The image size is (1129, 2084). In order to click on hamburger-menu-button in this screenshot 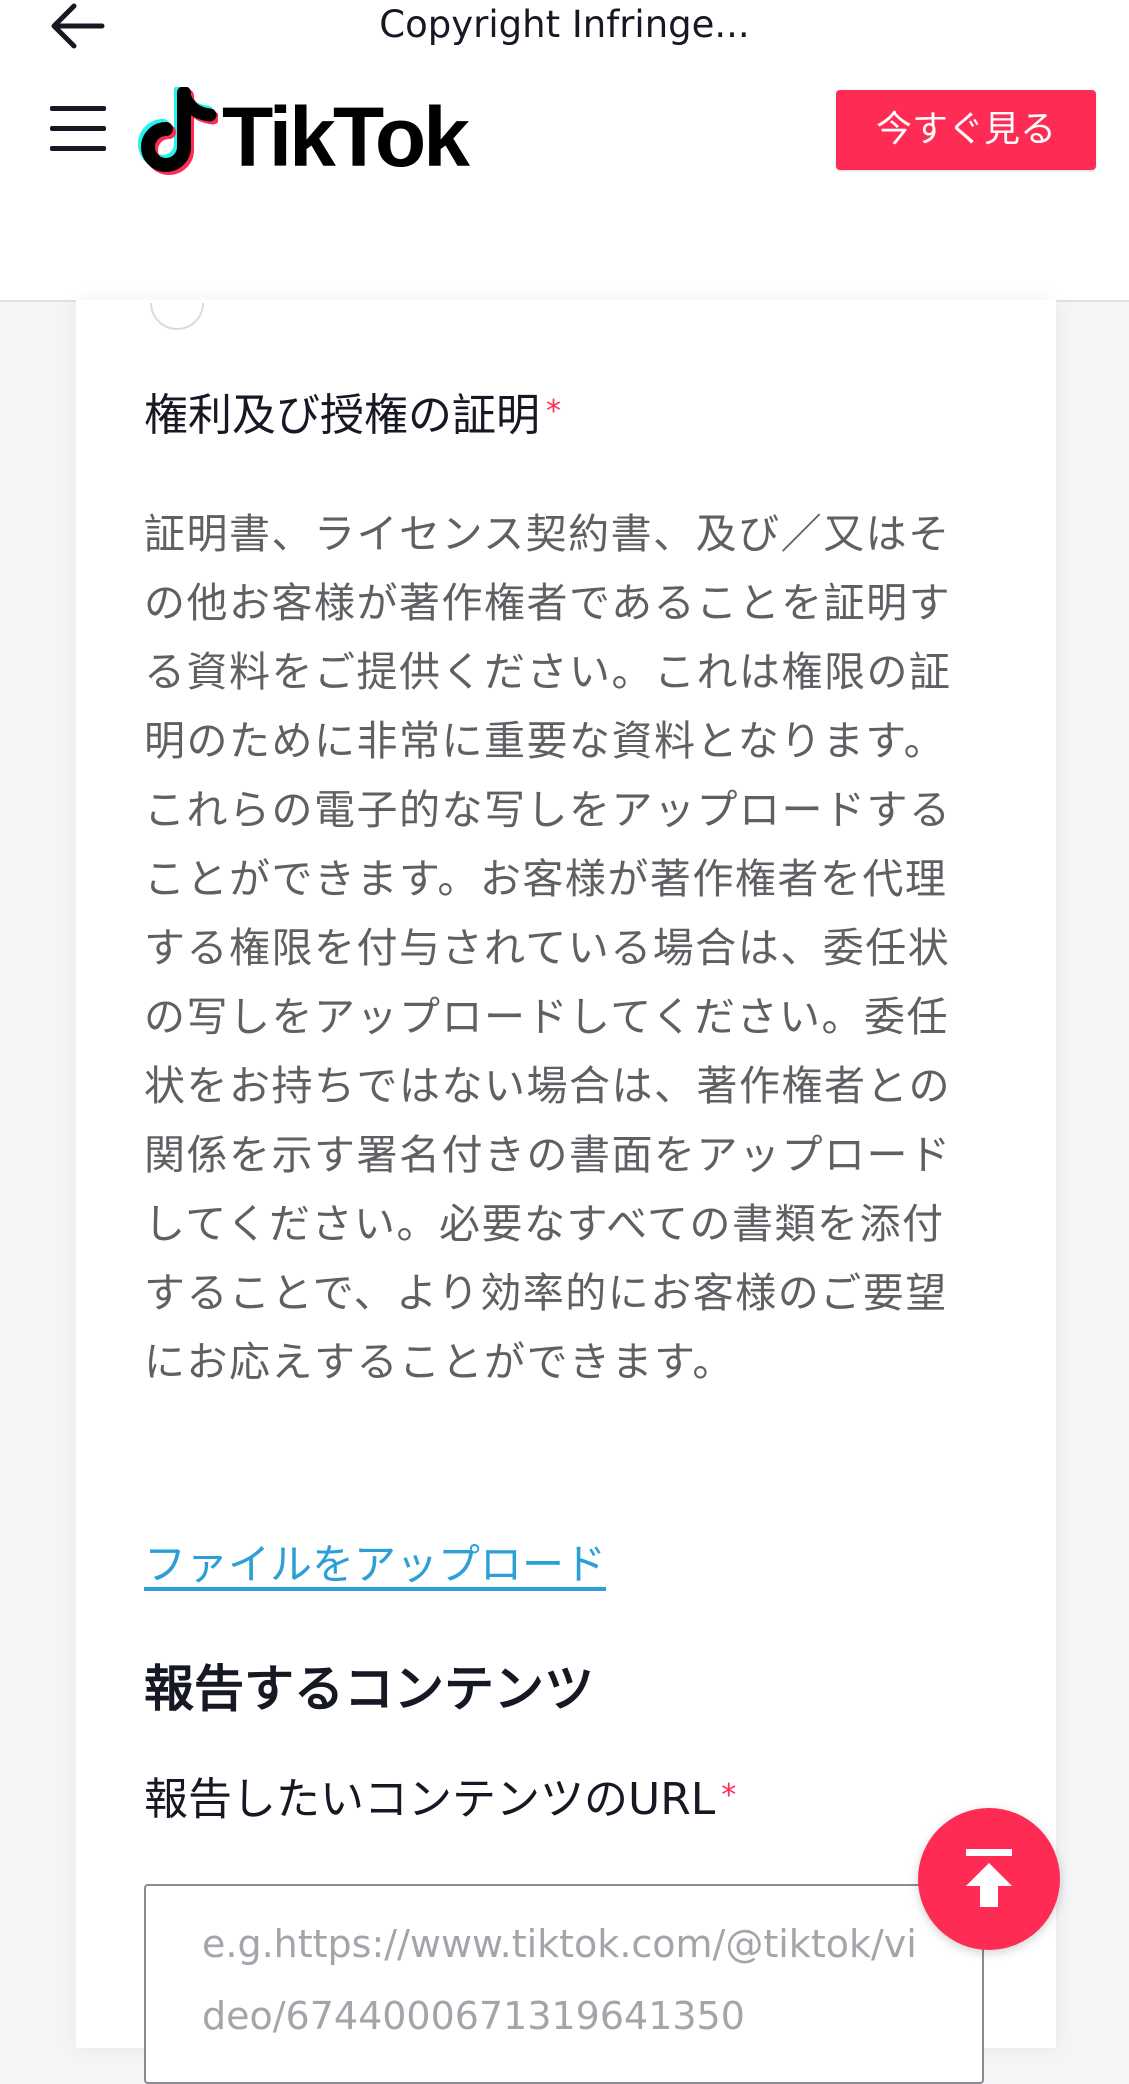, I will do `click(78, 128)`.